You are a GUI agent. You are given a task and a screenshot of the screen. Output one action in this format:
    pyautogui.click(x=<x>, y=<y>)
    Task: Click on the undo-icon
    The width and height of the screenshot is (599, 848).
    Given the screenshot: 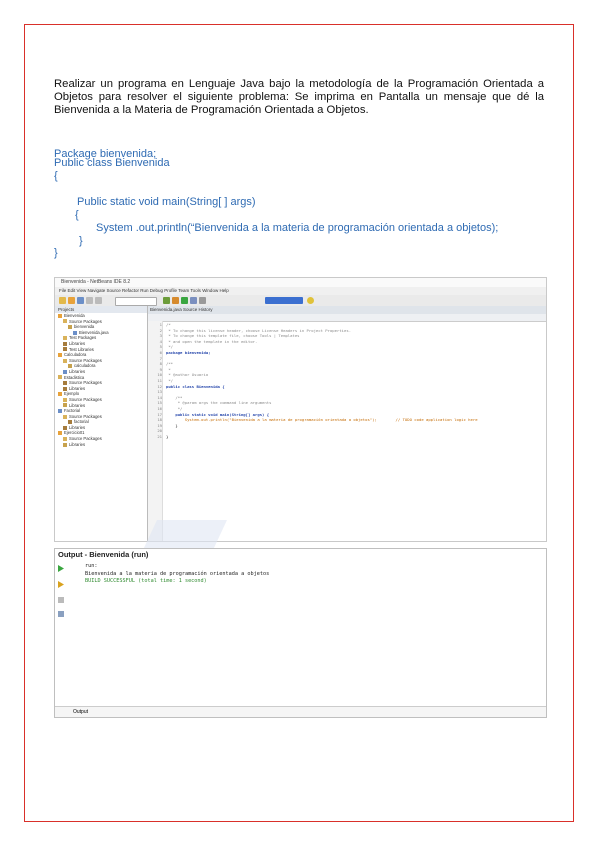 What is the action you would take?
    pyautogui.click(x=89, y=300)
    